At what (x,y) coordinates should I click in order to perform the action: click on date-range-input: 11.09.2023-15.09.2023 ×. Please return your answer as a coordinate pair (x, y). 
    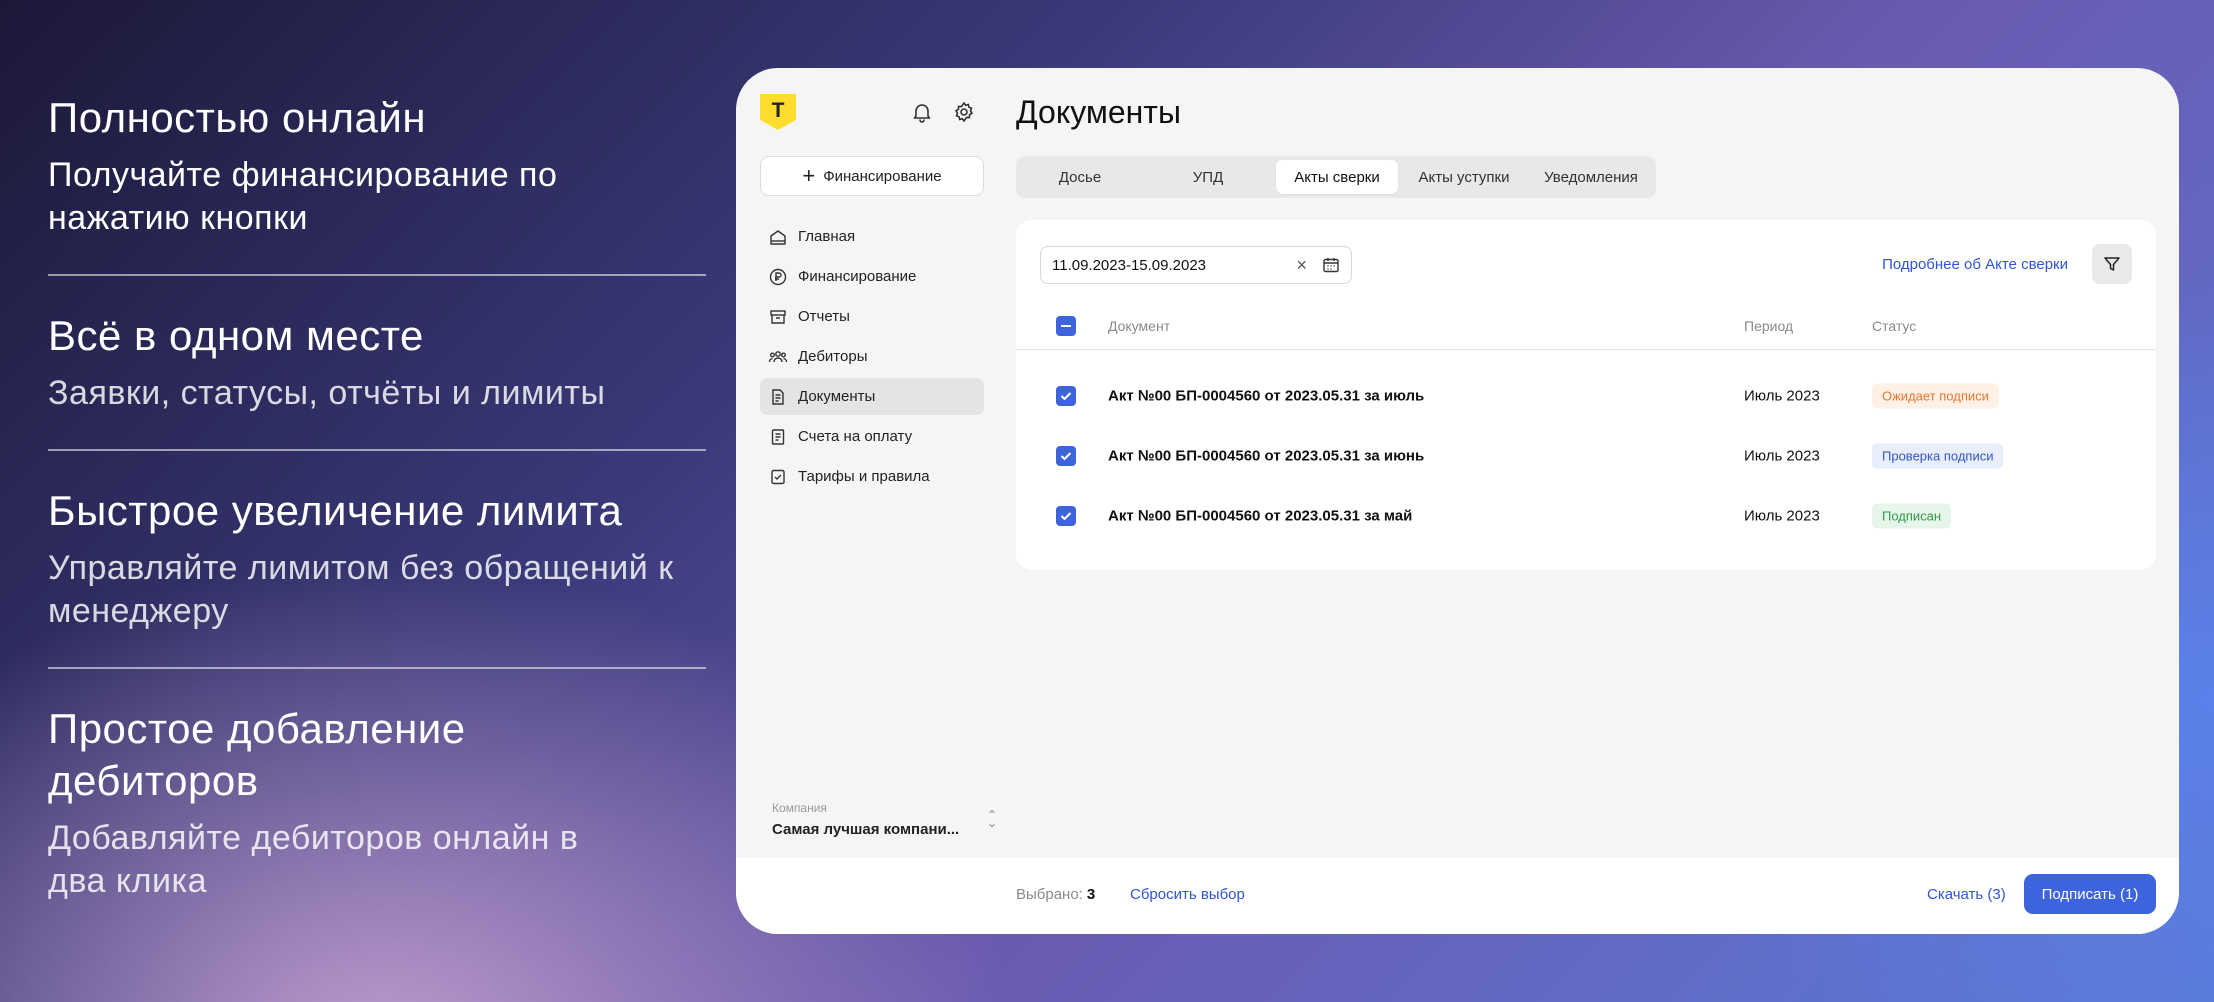
    Looking at the image, I should click on (1196, 265).